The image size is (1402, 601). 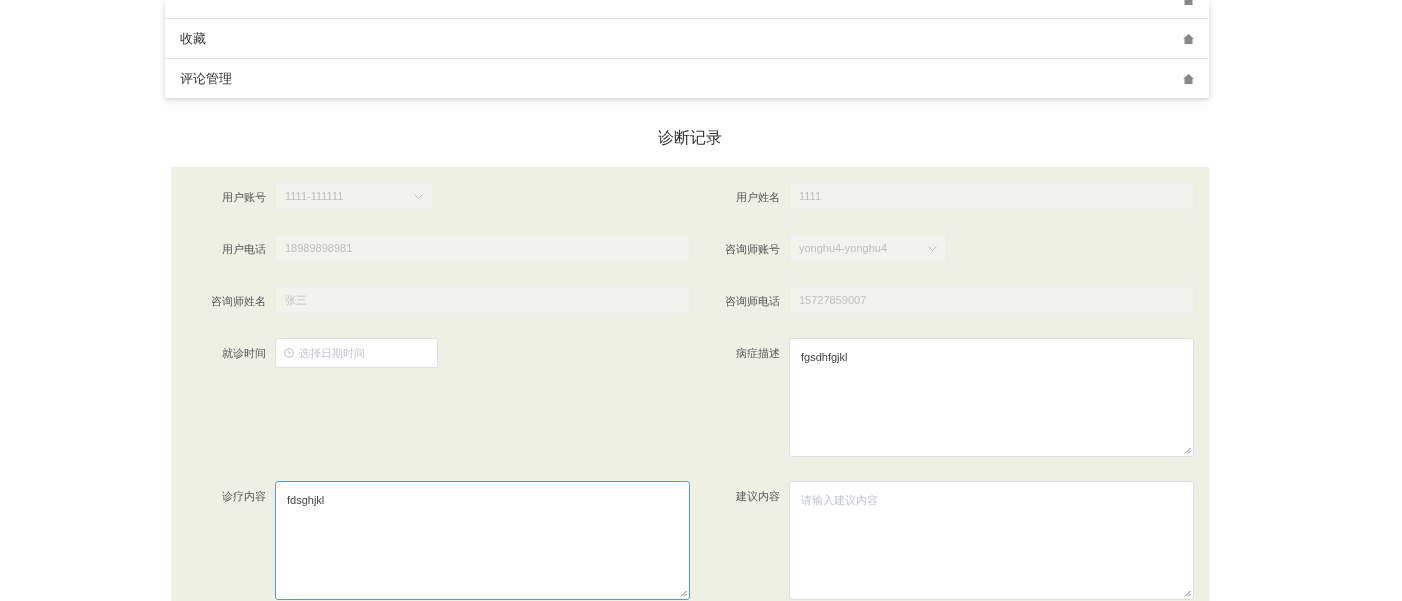 What do you see at coordinates (758, 496) in the screenshot?
I see `field-label: 建议内容` at bounding box center [758, 496].